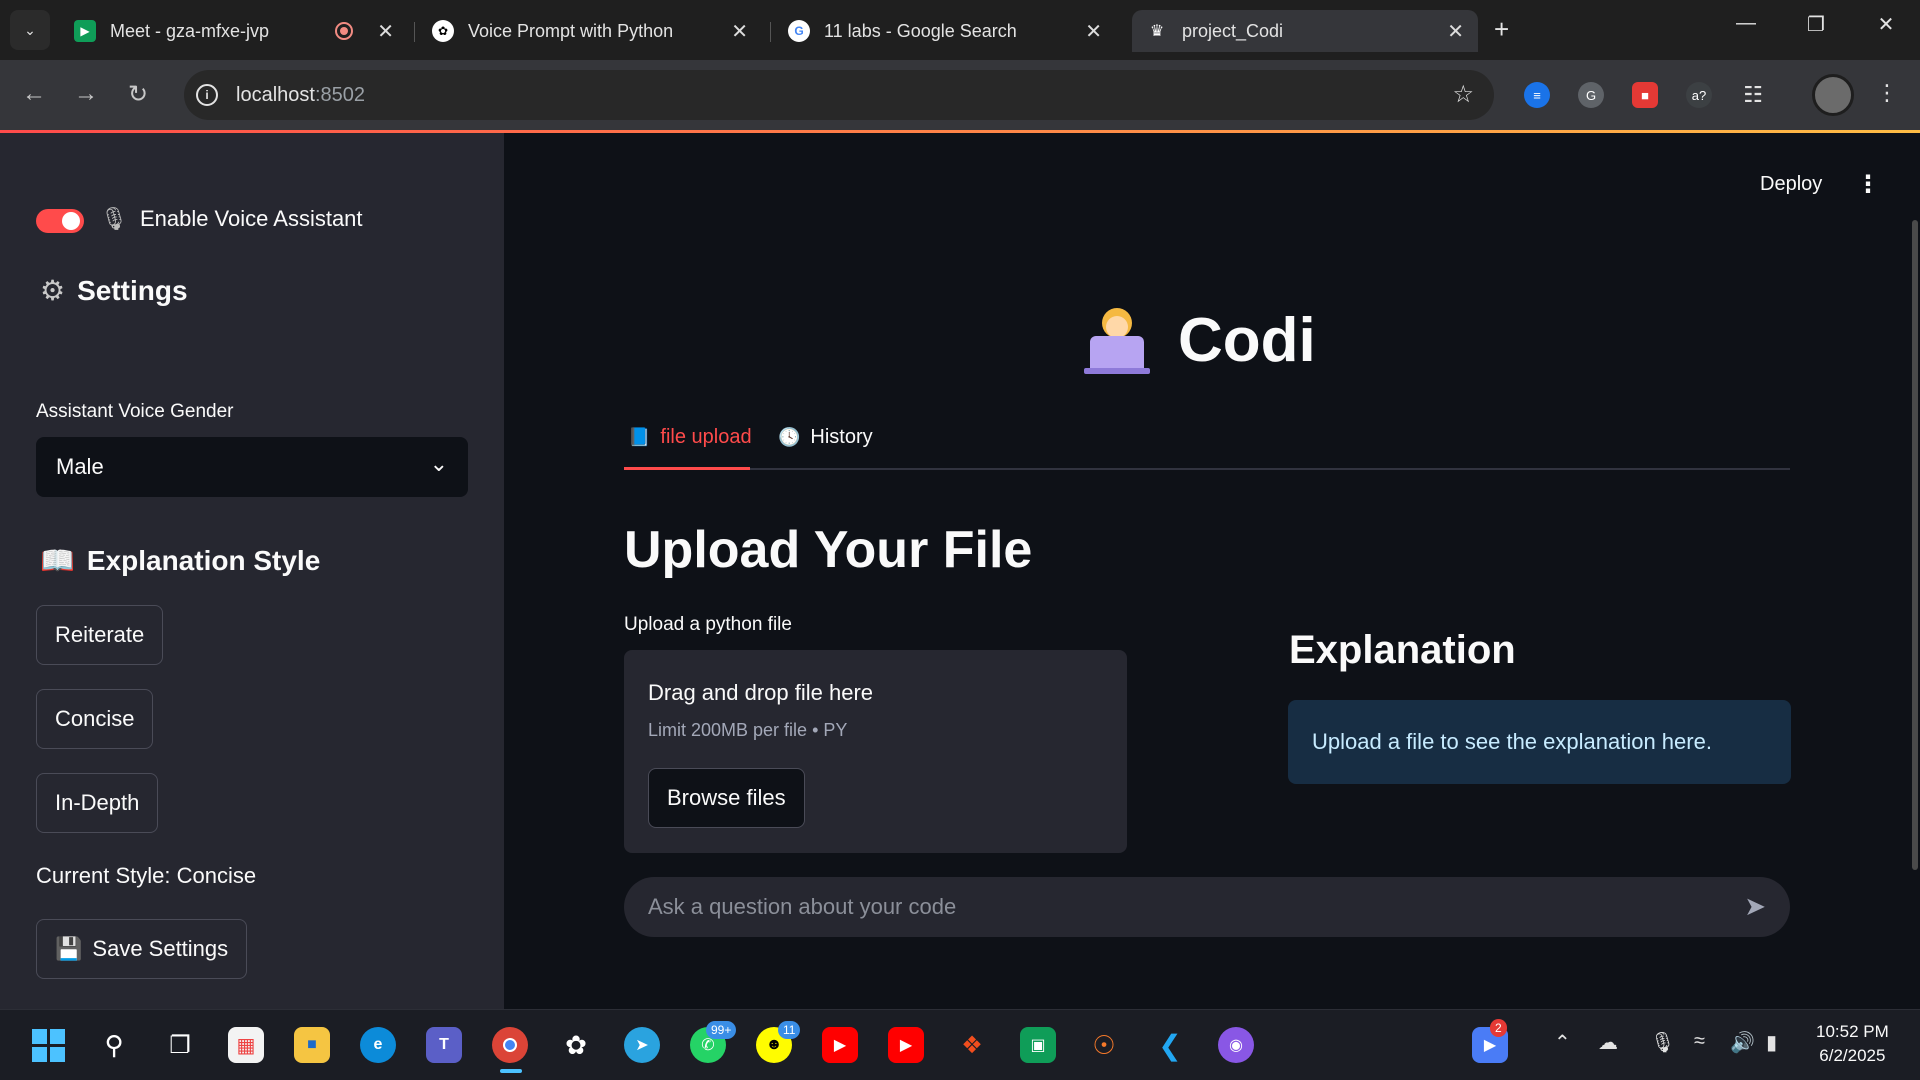  I want to click on dropzone-limit: Limit 200MB per file • PY, so click(748, 730).